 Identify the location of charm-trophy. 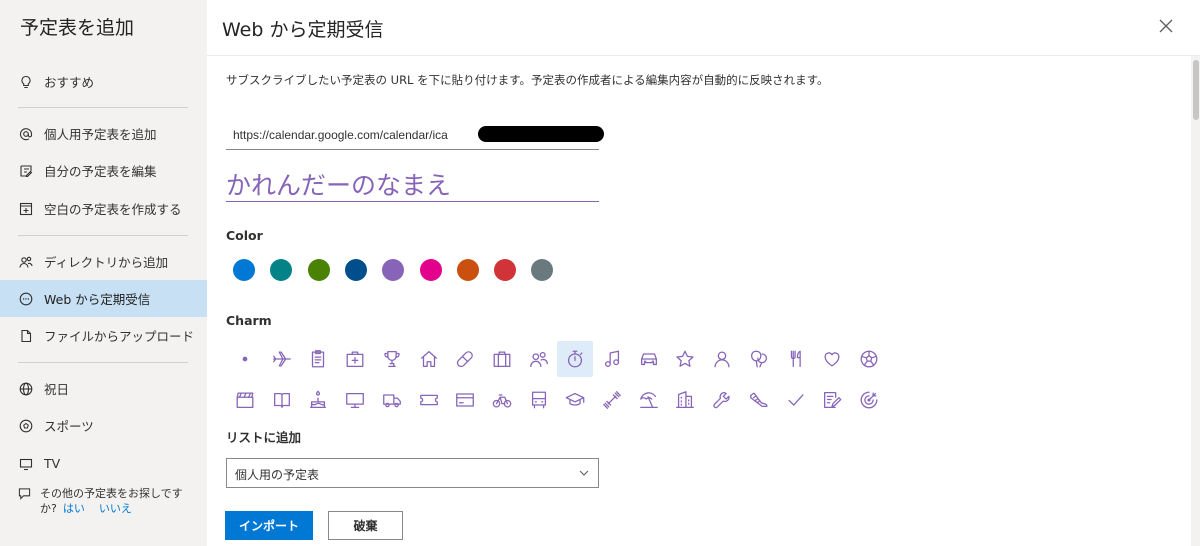
(392, 359).